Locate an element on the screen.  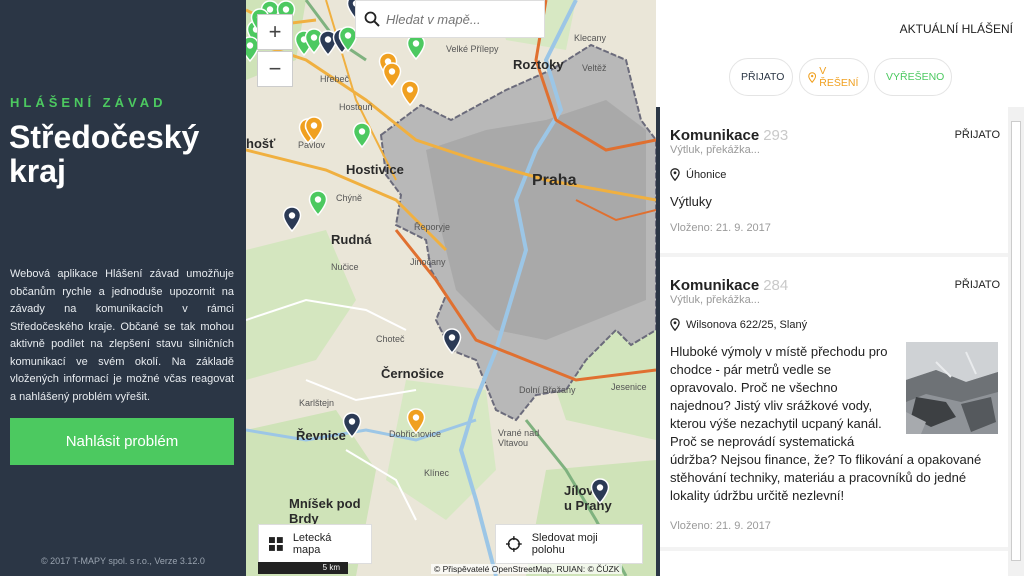
report-card is located at coordinates (834, 563).